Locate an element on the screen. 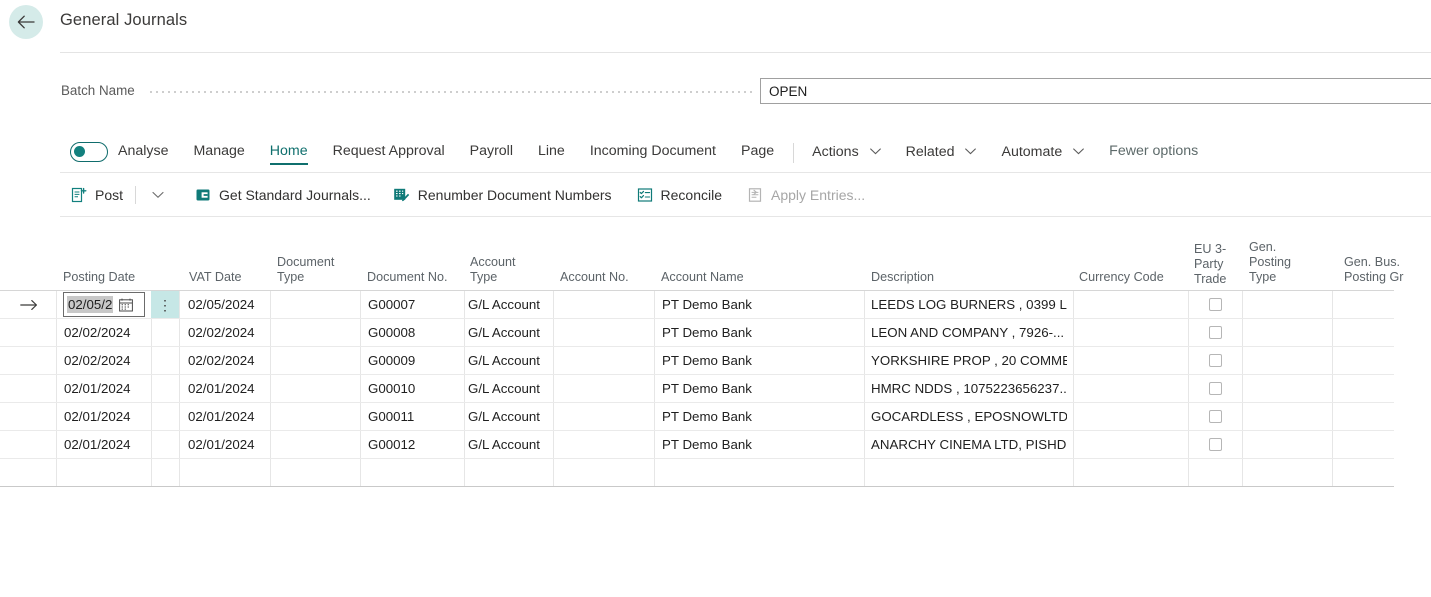  cell-account-type is located at coordinates (509, 472).